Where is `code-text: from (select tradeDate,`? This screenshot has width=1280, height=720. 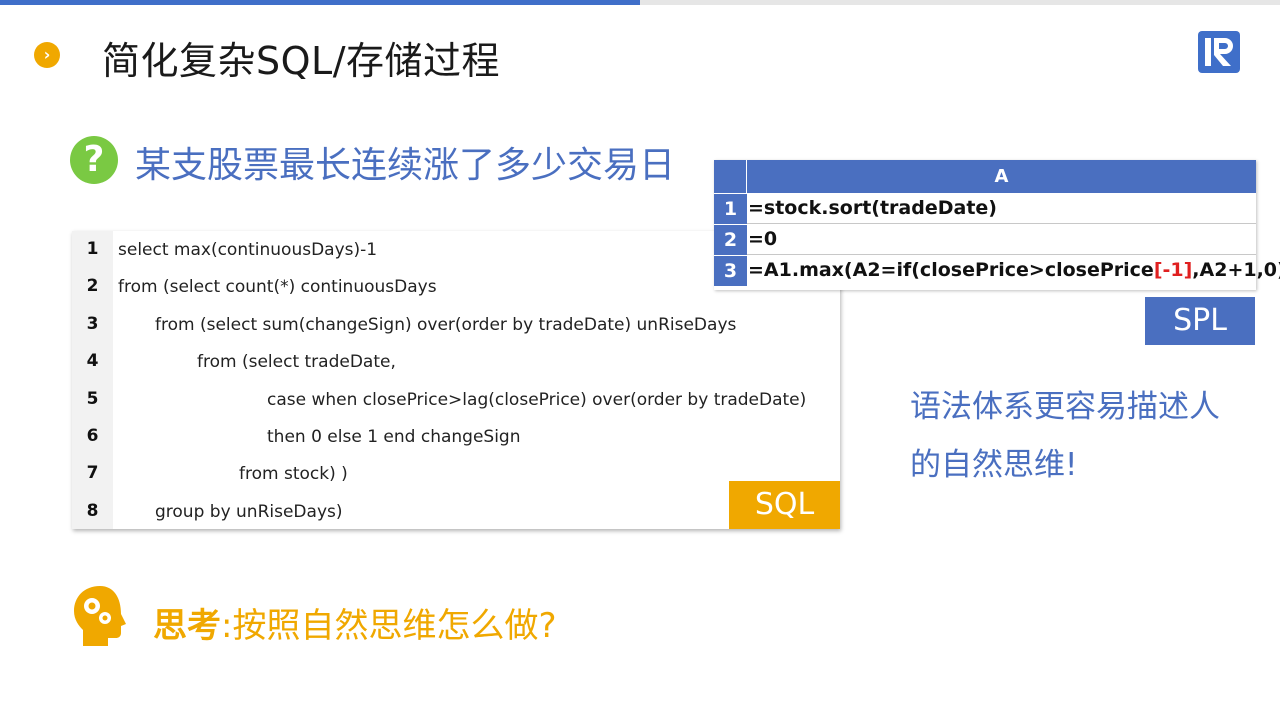 code-text: from (select tradeDate, is located at coordinates (296, 362).